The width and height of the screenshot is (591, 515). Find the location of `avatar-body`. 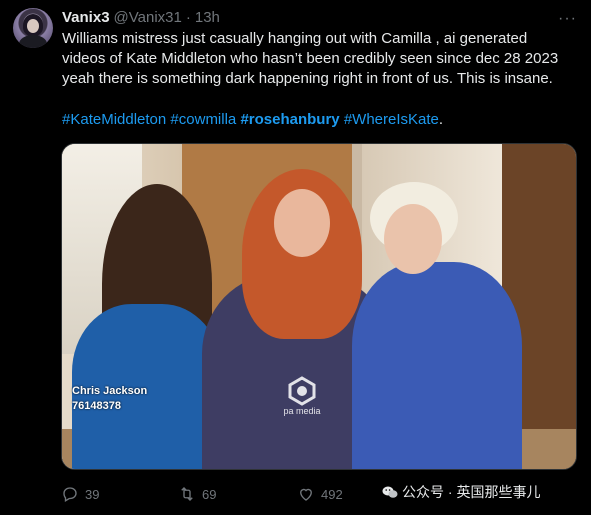

avatar-body is located at coordinates (33, 41).